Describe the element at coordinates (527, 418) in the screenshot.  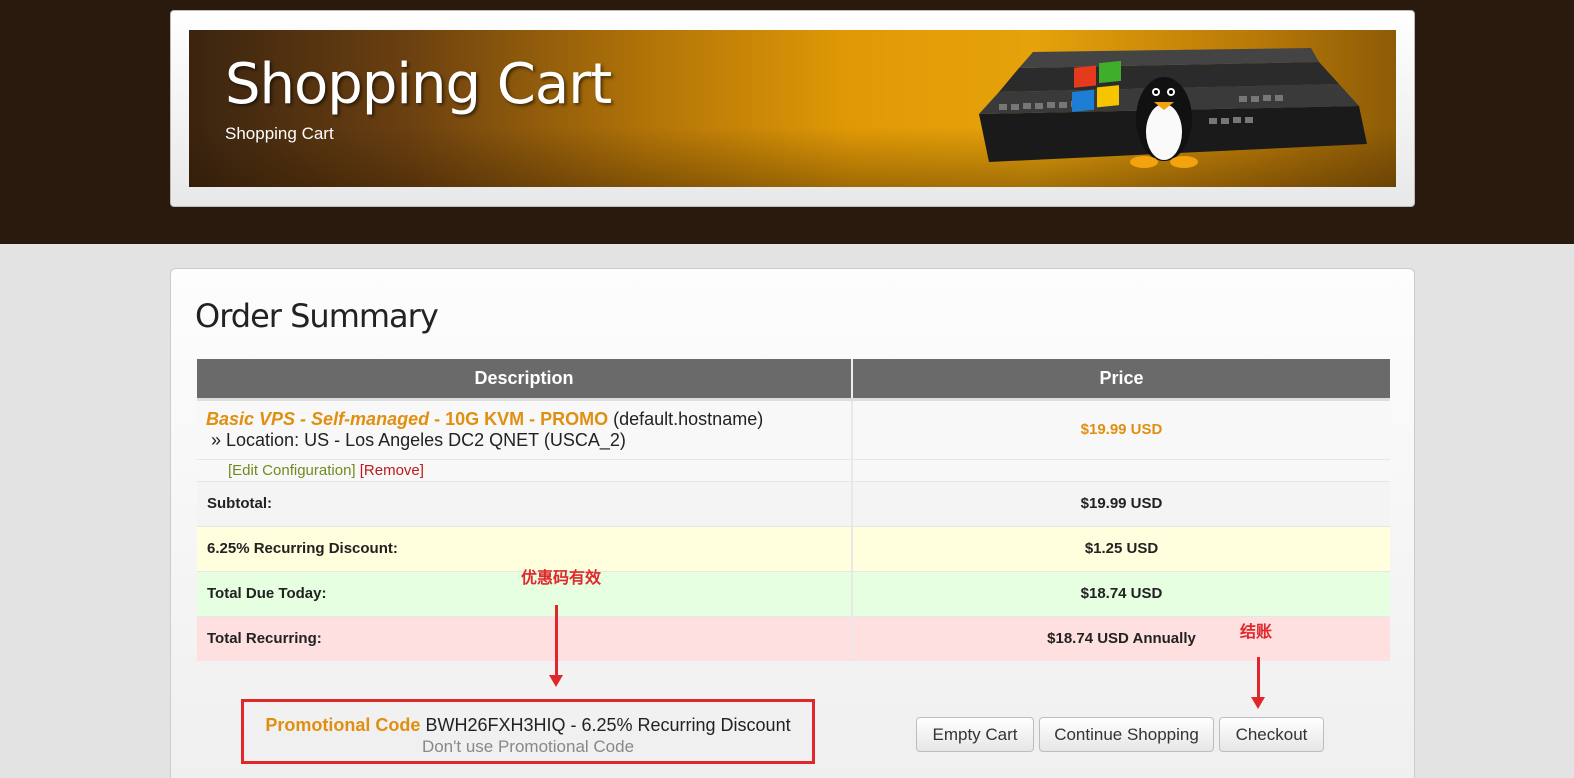
I see `product-plan: 10G KVM - PROMO` at that location.